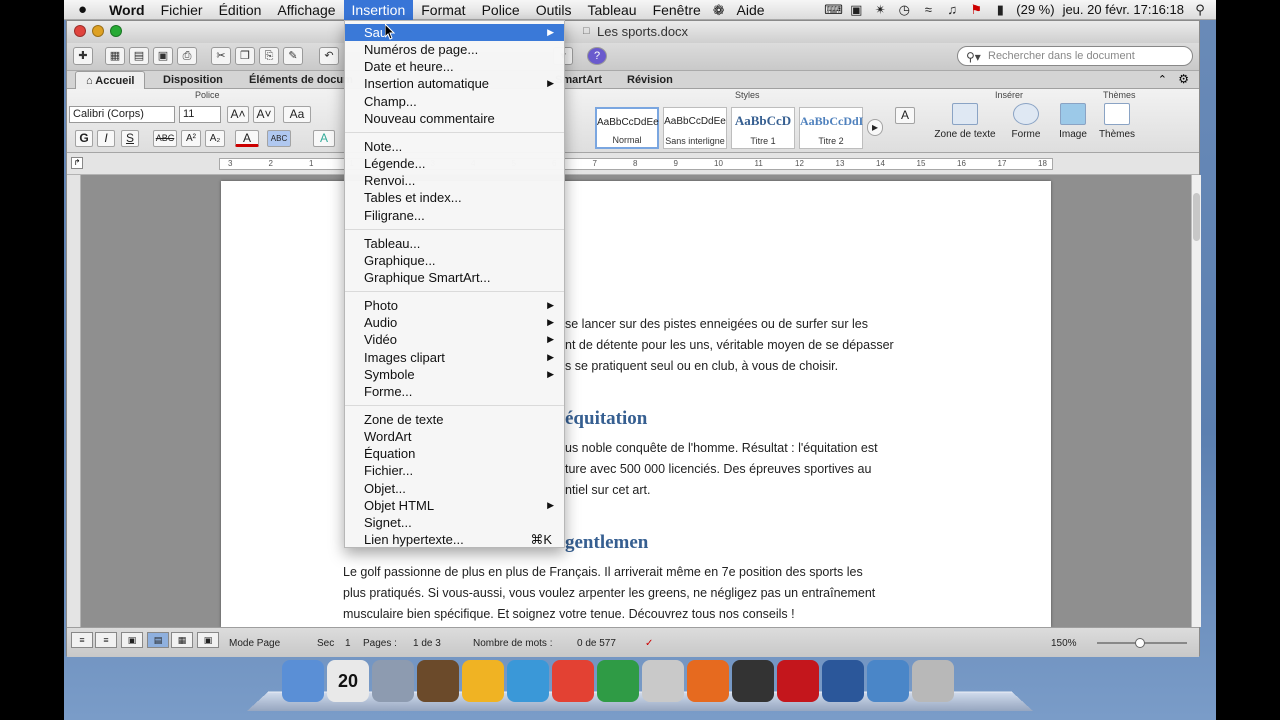  Describe the element at coordinates (208, 640) in the screenshot. I see `view-focus-icon: ▣` at that location.